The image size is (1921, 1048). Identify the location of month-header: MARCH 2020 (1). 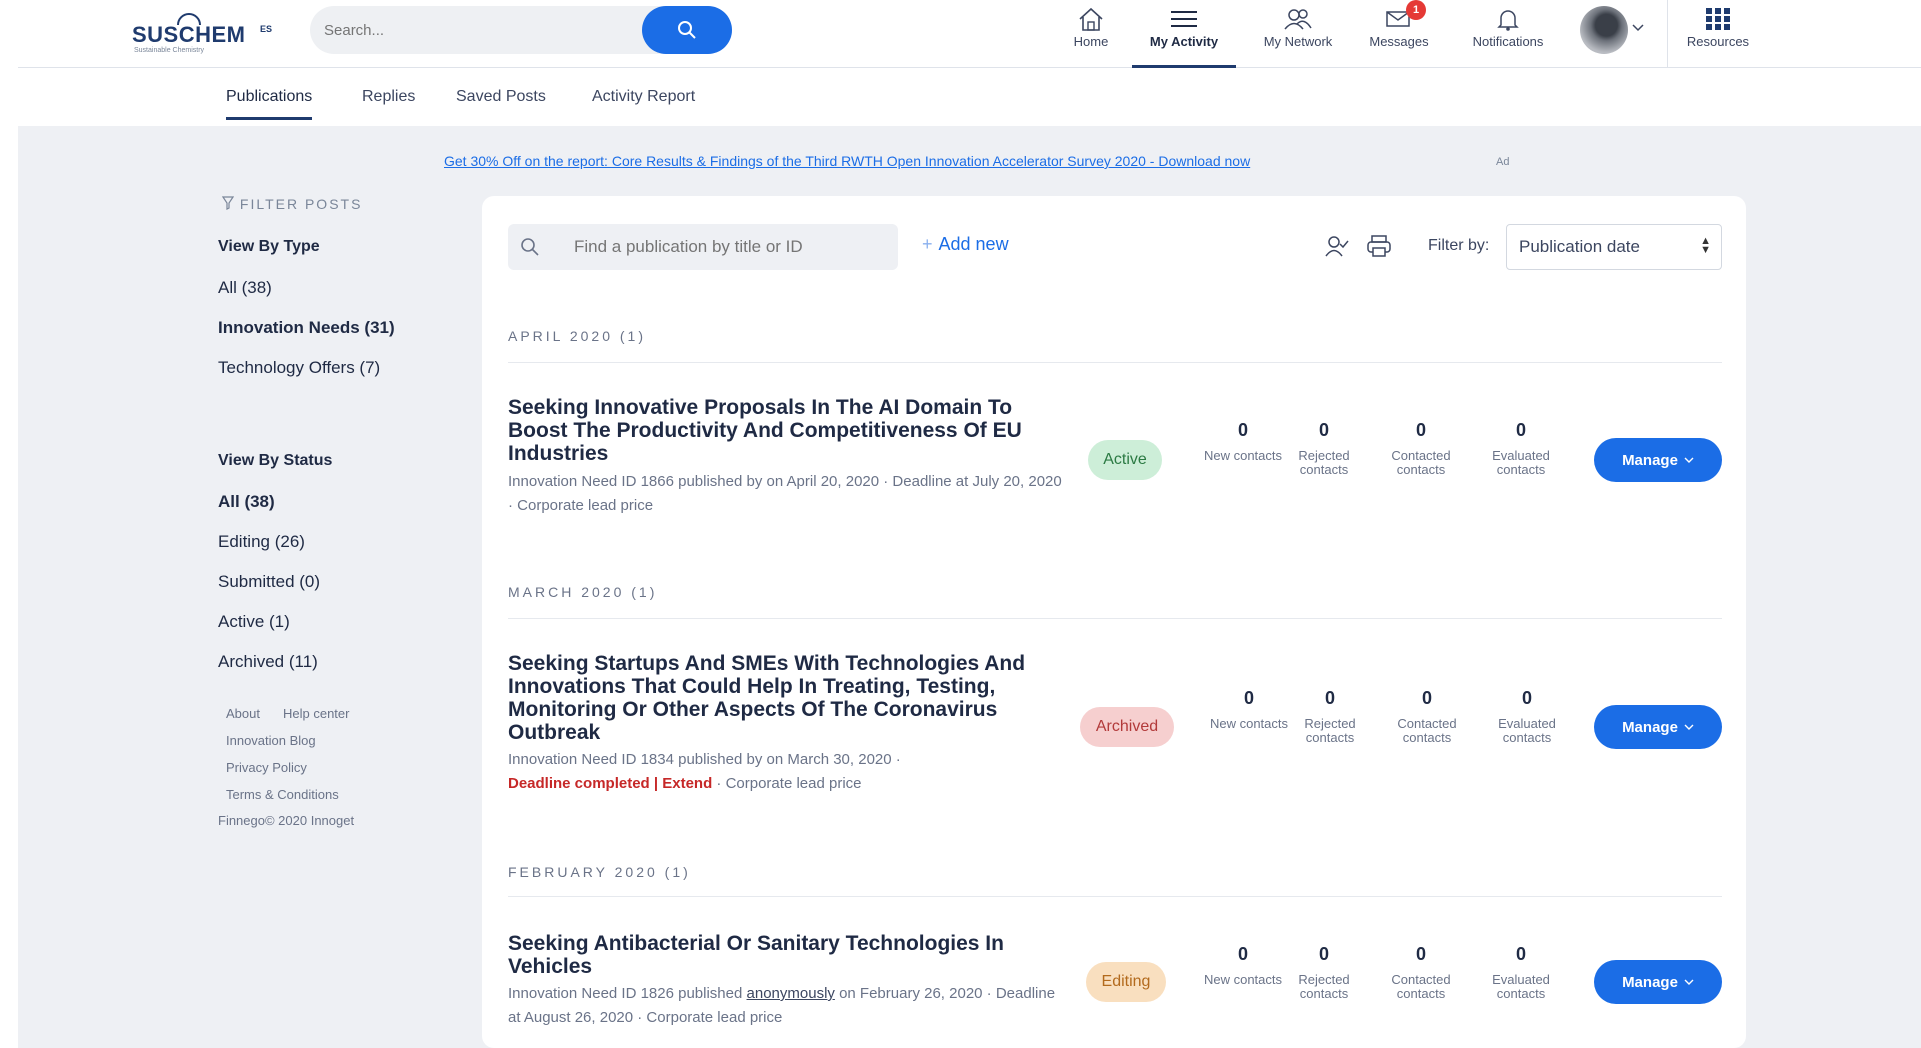
(583, 592).